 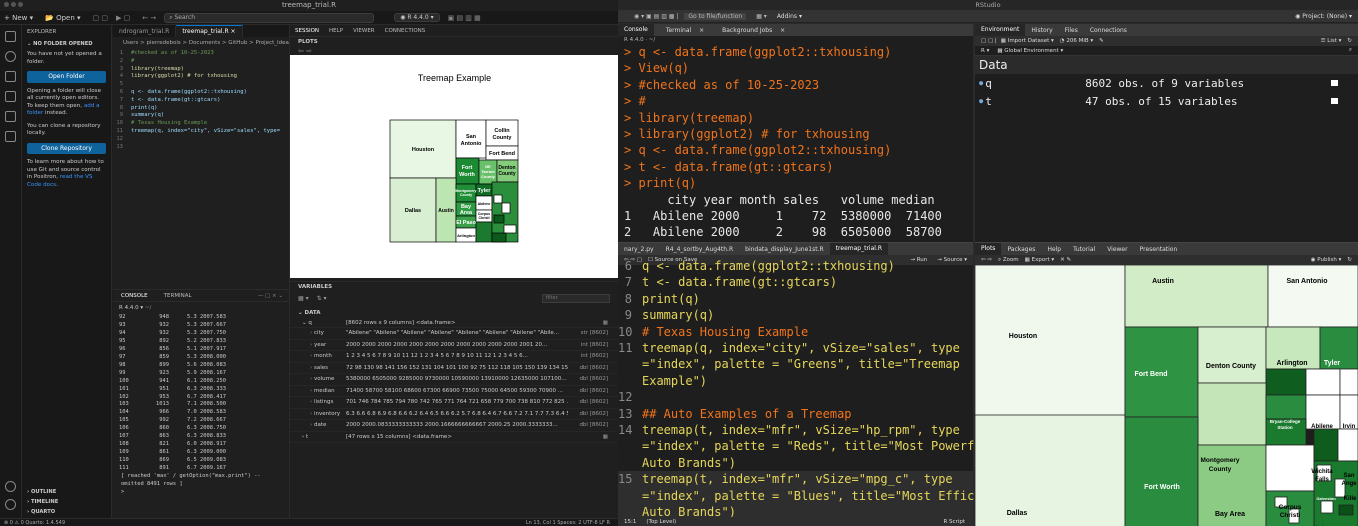 I want to click on publish-button: ◉ Publish ▾, so click(x=1326, y=260).